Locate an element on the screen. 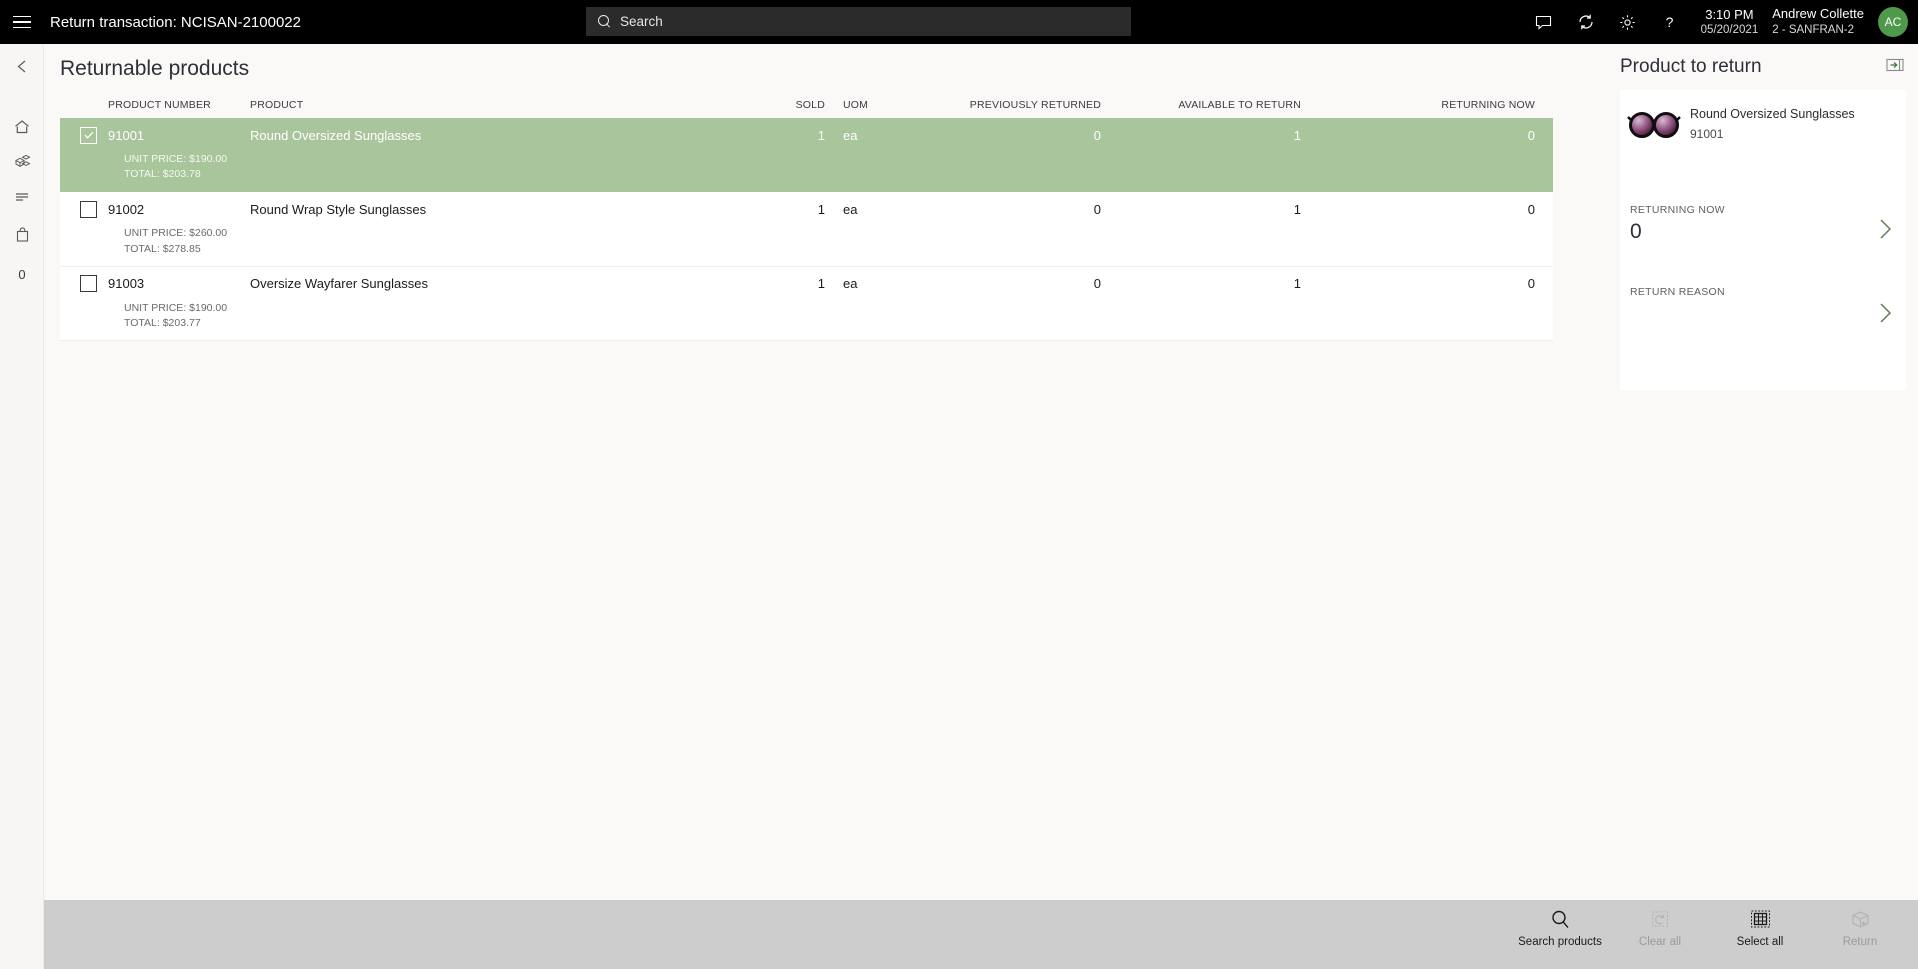 The width and height of the screenshot is (1918, 969). shopping-bag-icon is located at coordinates (22, 235).